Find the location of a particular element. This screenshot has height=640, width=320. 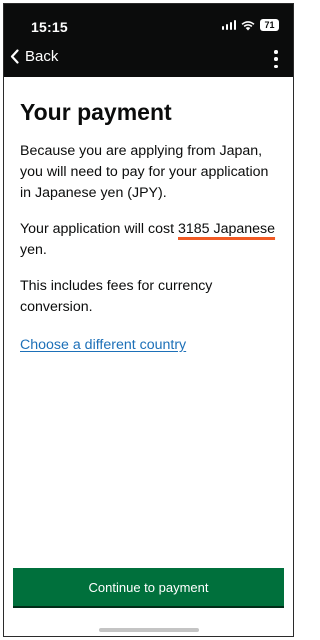

cost-prefix: Your application will cost is located at coordinates (99, 228).